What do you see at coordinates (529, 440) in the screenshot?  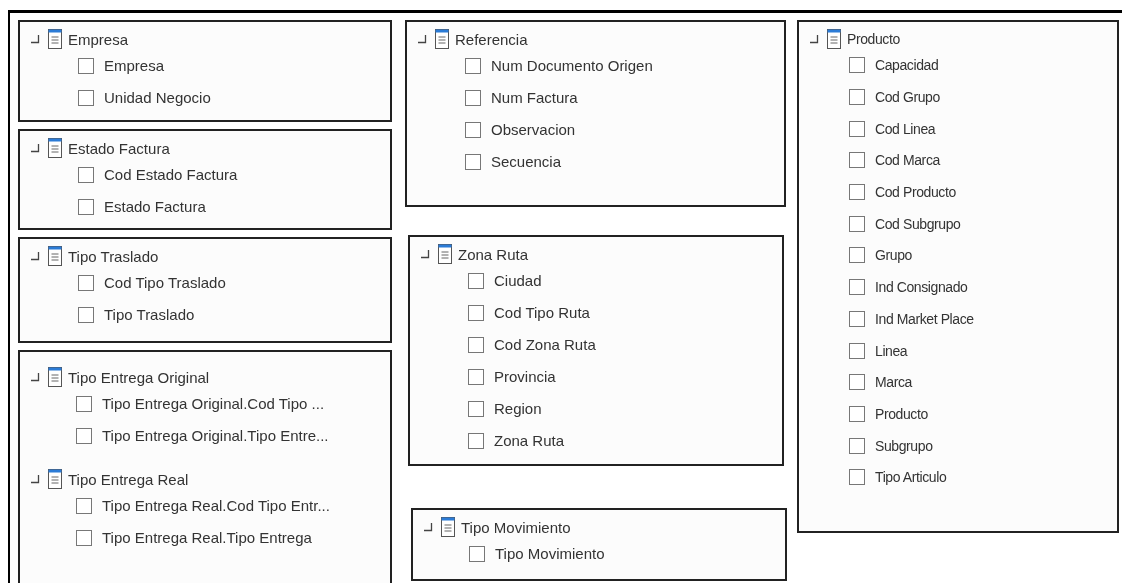 I see `field-label: Zona Ruta` at bounding box center [529, 440].